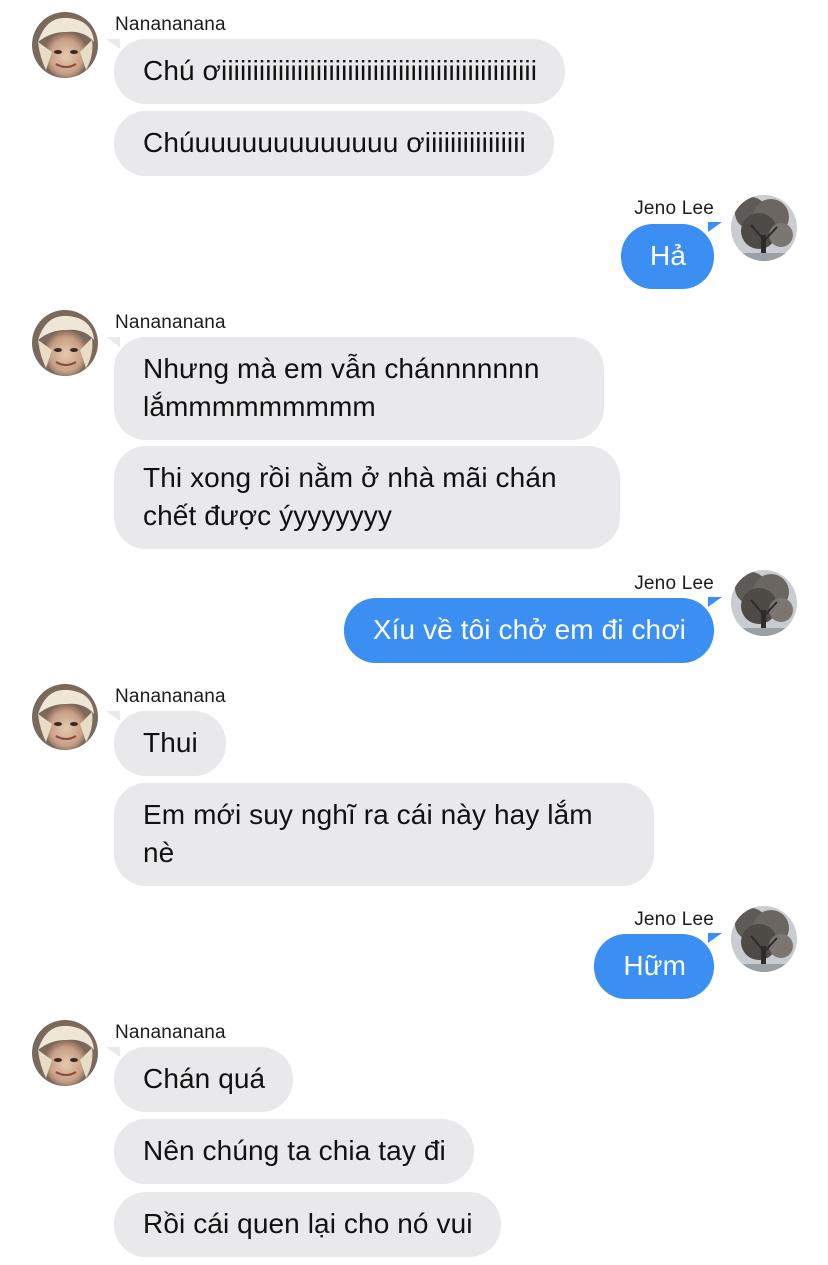 The image size is (828, 1265). I want to click on message-bubble-incoming: Thui, so click(170, 743).